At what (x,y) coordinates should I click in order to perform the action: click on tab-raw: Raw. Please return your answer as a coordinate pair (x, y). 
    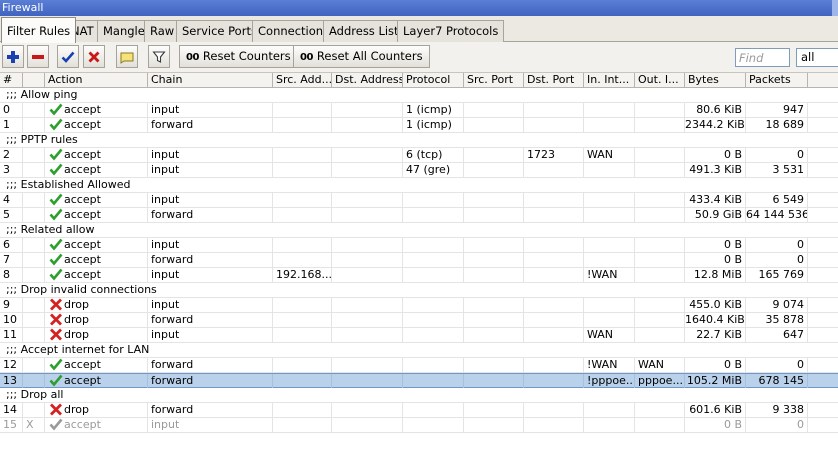
    Looking at the image, I should click on (162, 31).